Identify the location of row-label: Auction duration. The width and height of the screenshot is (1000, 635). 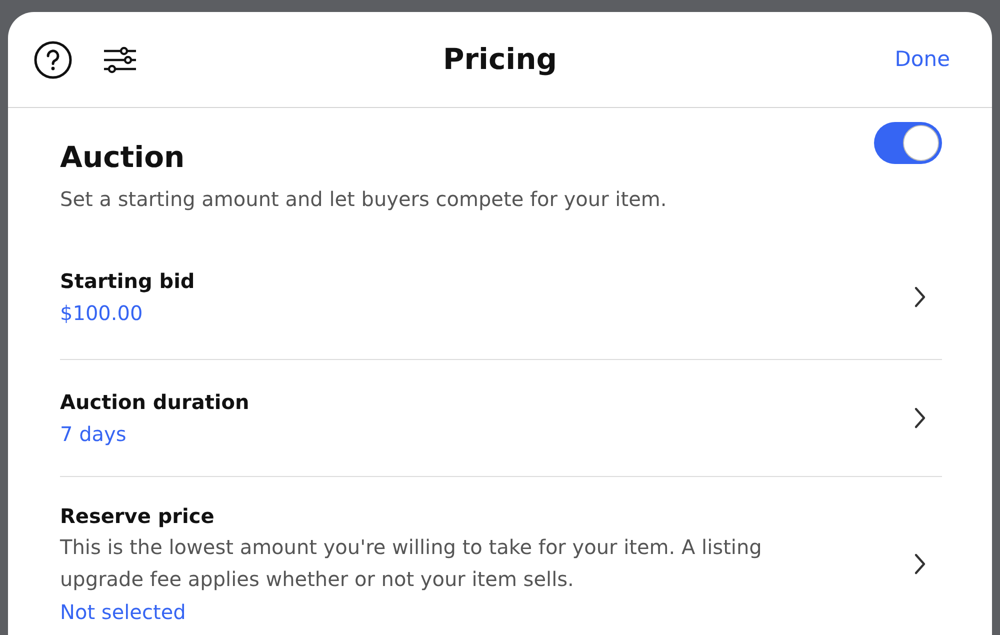
(155, 402).